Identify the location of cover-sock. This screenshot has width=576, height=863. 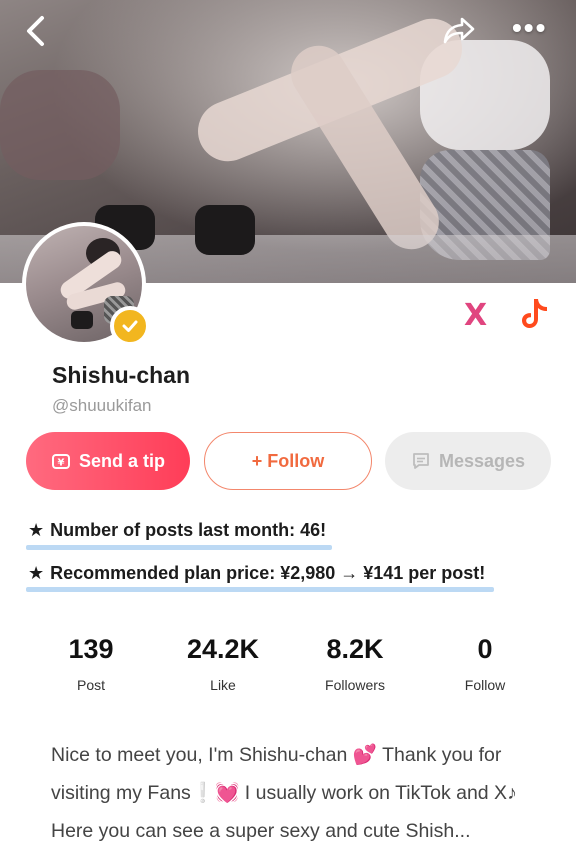
(225, 230).